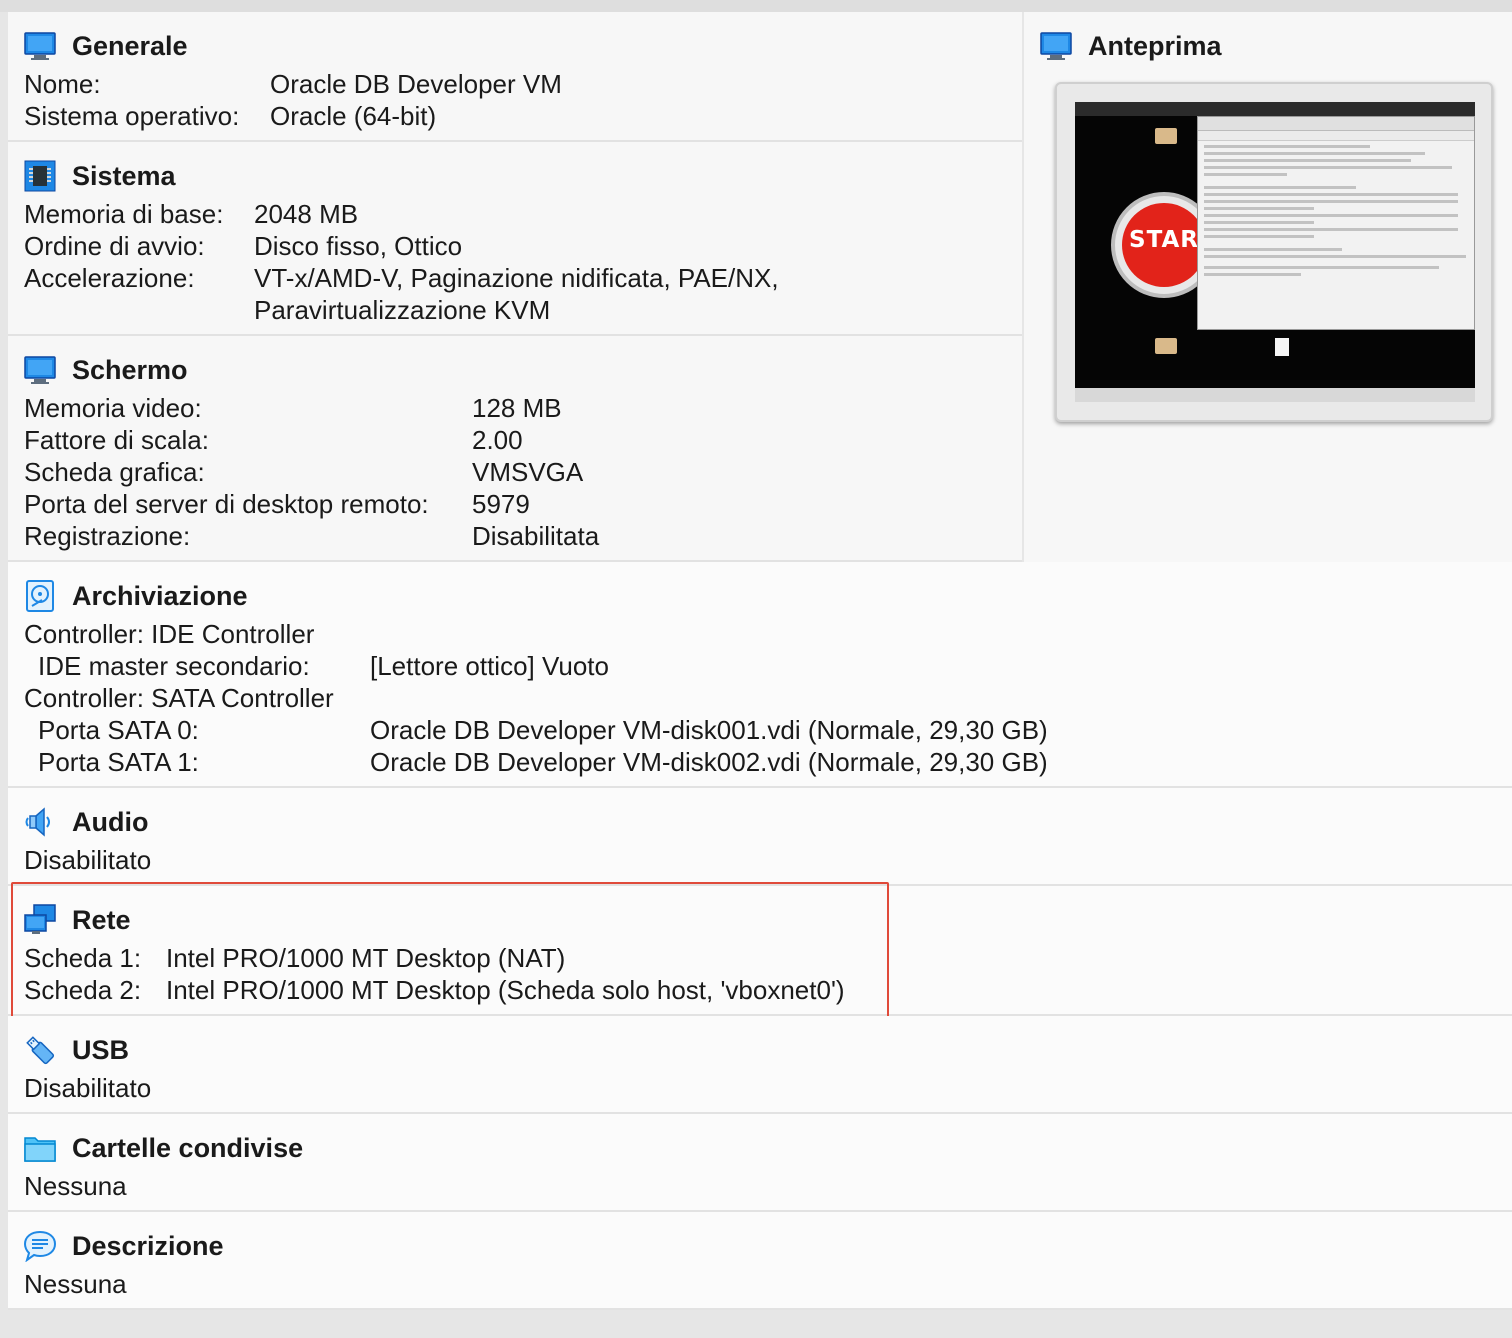 The image size is (1512, 1338). What do you see at coordinates (116, 440) in the screenshot?
I see `detail-label: Fattore di scala:` at bounding box center [116, 440].